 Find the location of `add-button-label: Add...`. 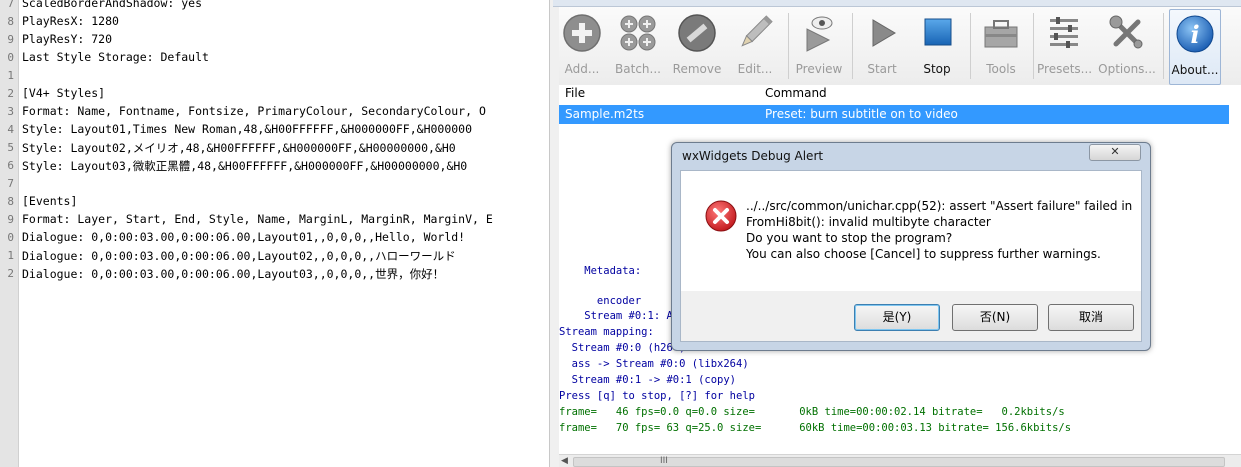

add-button-label: Add... is located at coordinates (582, 69).